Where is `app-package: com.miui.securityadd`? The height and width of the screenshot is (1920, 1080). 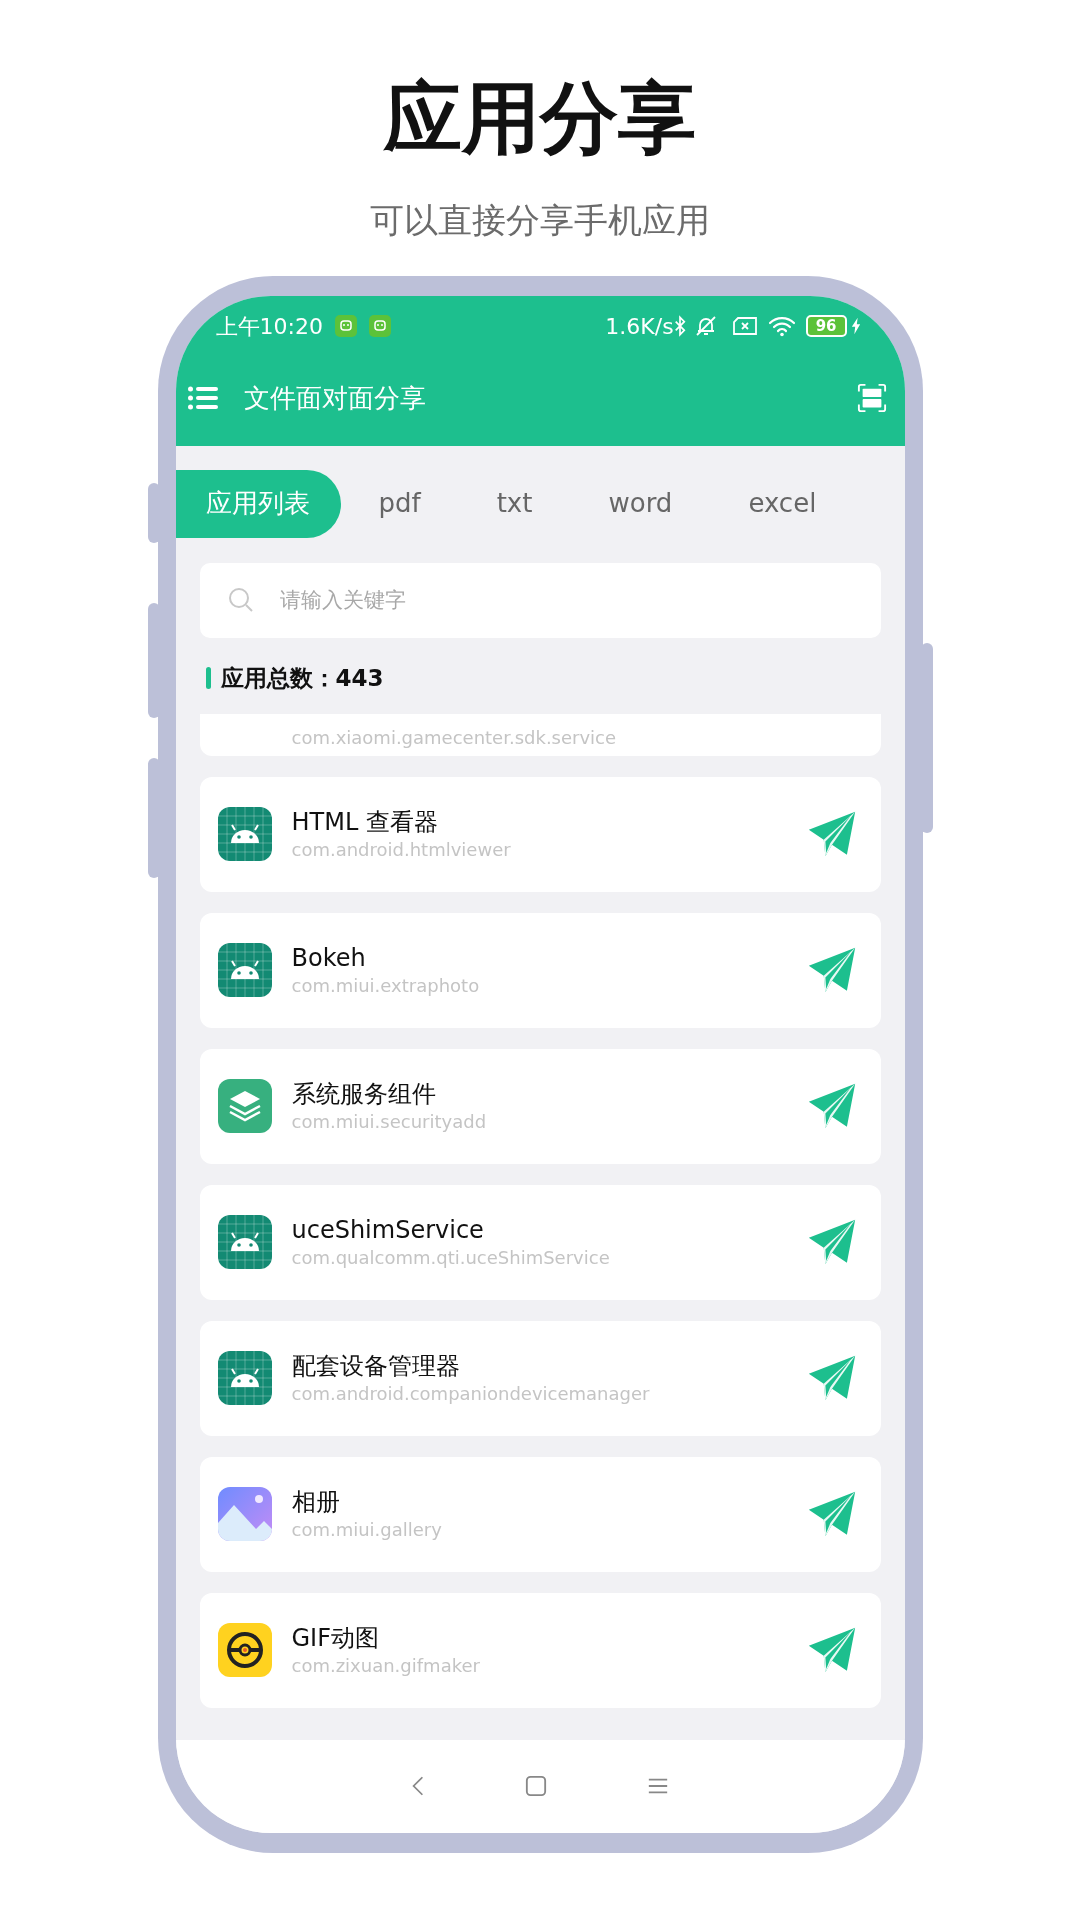
app-package: com.miui.securityadd is located at coordinates (389, 1122).